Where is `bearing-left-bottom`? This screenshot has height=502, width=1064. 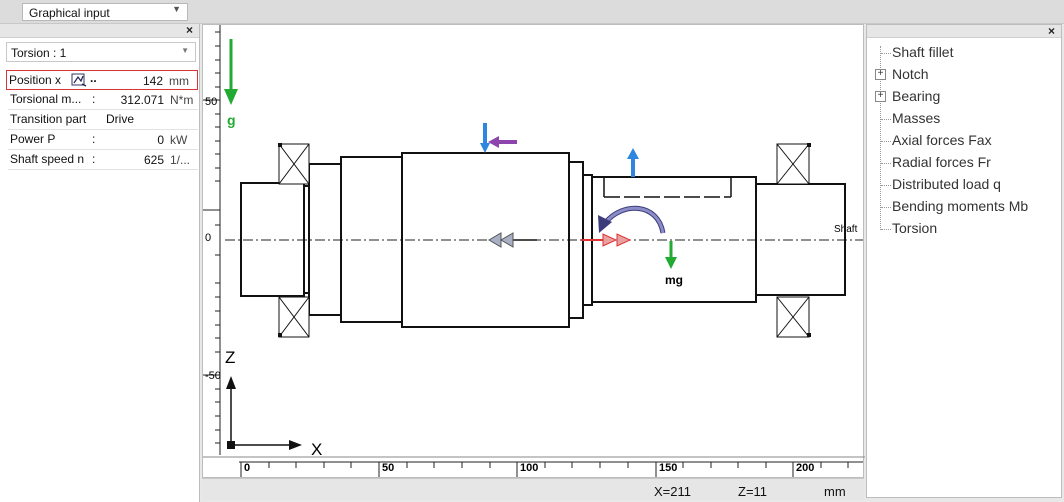
bearing-left-bottom is located at coordinates (294, 317).